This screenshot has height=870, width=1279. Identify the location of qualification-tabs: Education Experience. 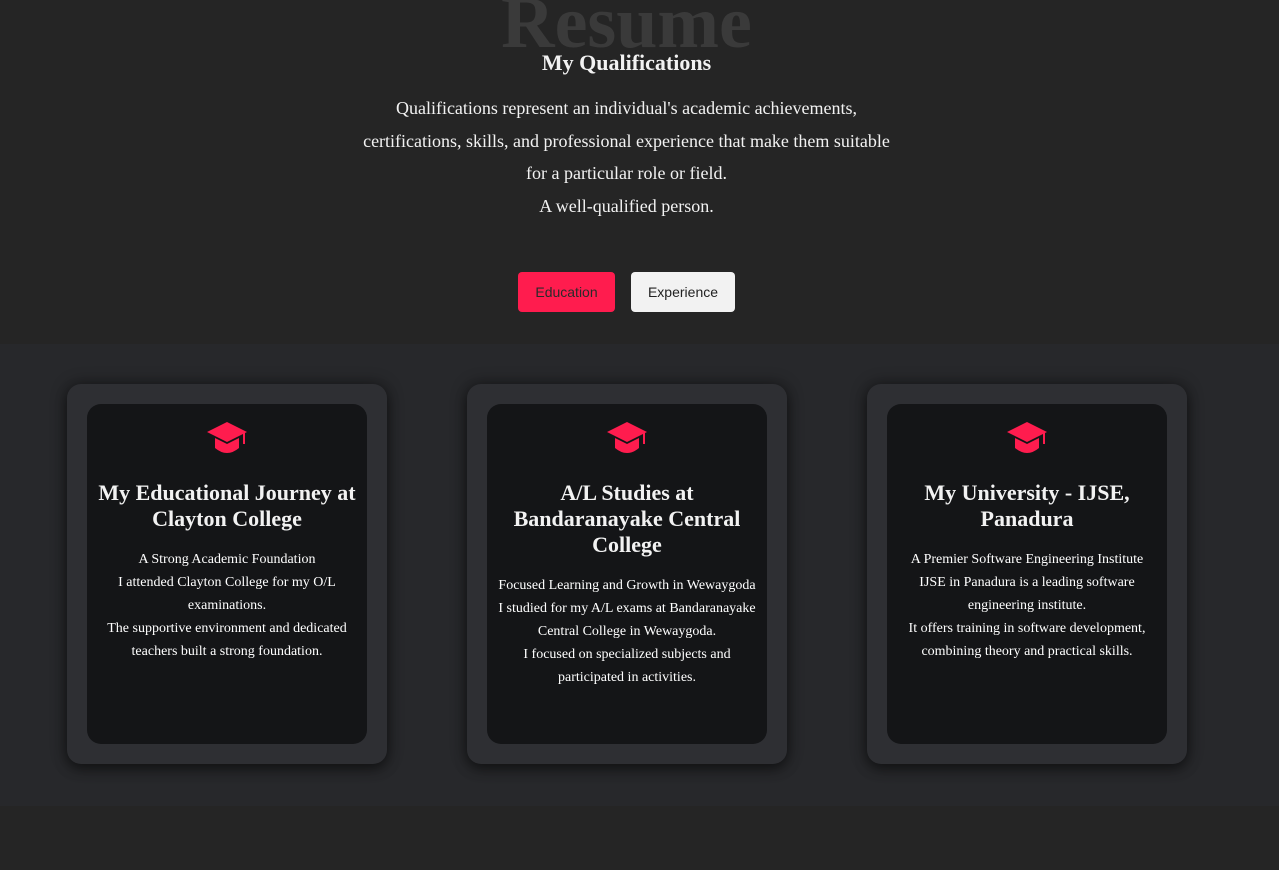
(626, 292).